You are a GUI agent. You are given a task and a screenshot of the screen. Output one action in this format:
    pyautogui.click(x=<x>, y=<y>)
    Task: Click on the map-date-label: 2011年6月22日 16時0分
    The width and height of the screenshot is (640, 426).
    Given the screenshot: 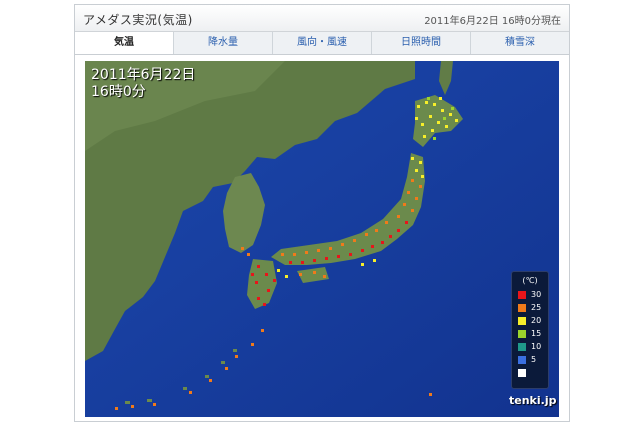 What is the action you would take?
    pyautogui.click(x=143, y=84)
    